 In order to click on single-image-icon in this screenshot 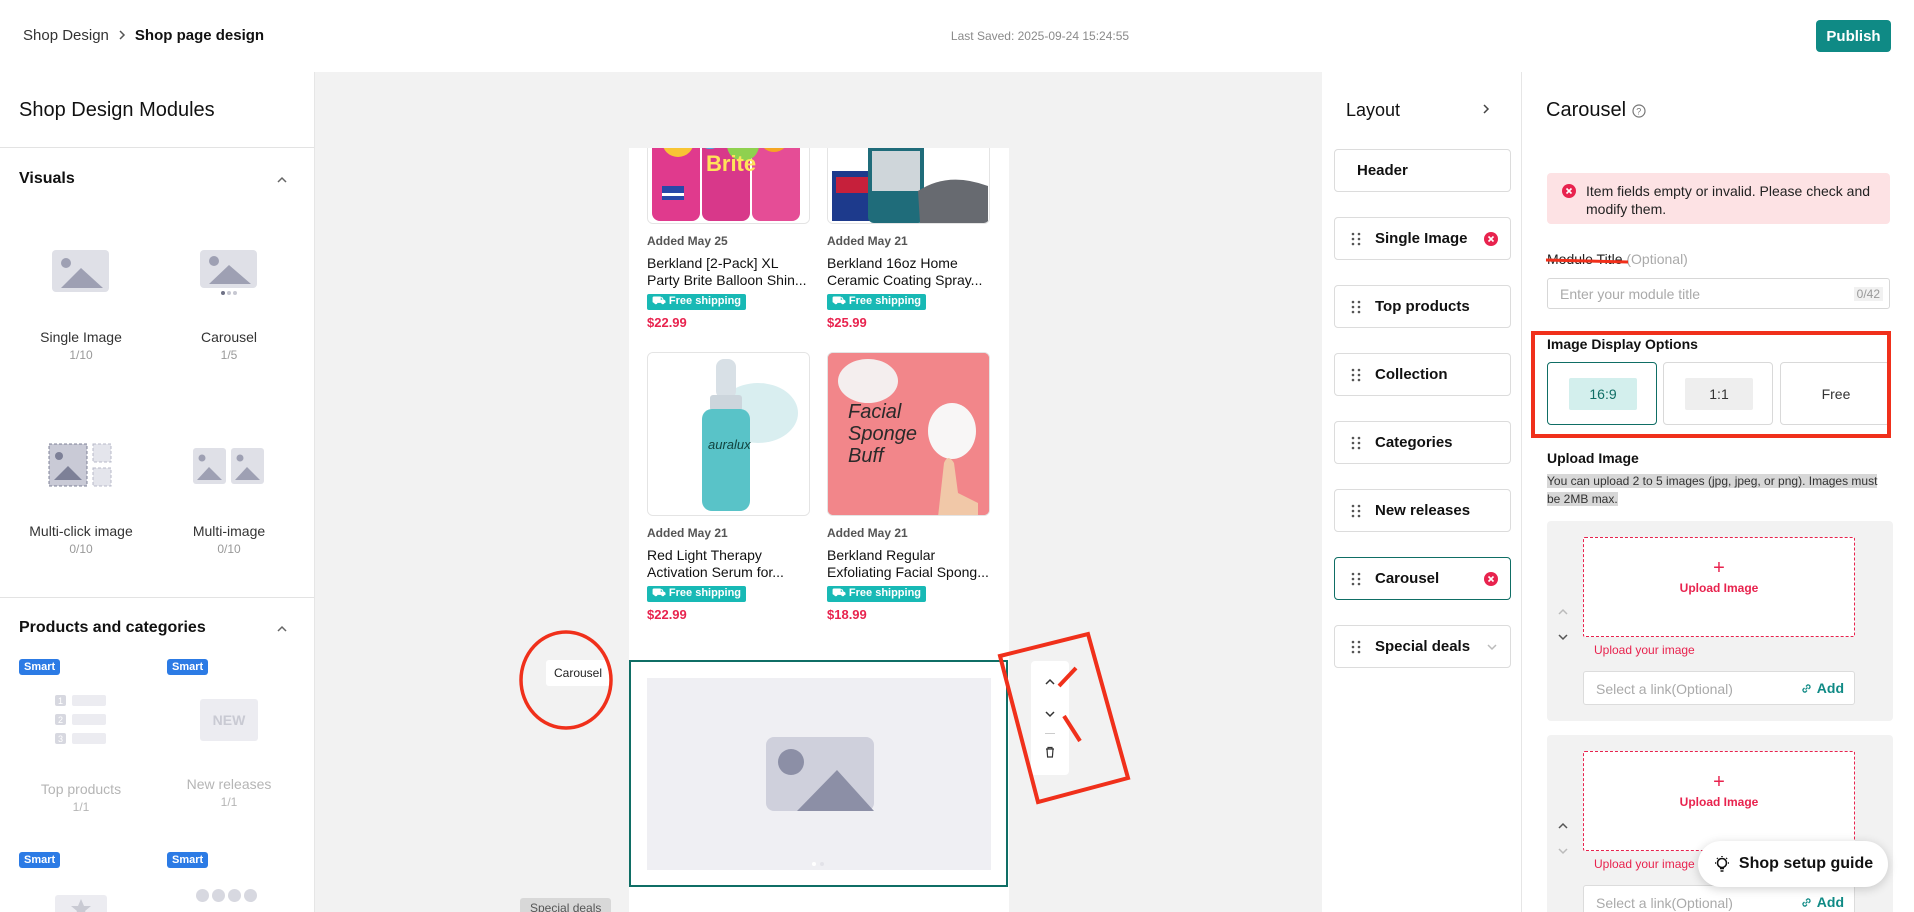, I will do `click(80, 271)`.